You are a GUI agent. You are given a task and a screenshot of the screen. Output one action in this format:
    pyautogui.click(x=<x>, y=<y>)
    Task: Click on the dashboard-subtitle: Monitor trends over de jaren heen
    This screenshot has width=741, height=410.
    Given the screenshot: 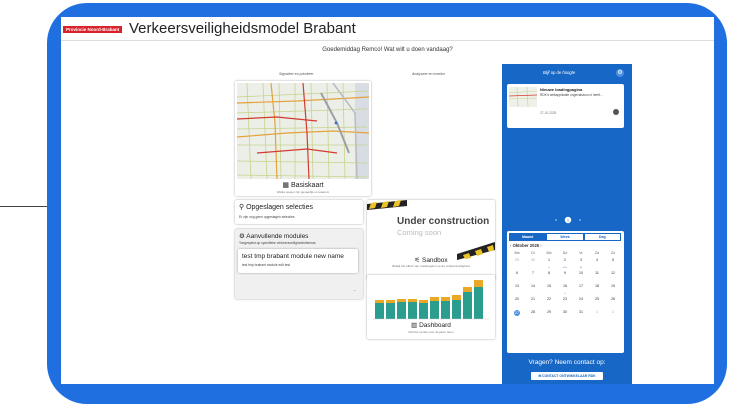 What is the action you would take?
    pyautogui.click(x=431, y=332)
    